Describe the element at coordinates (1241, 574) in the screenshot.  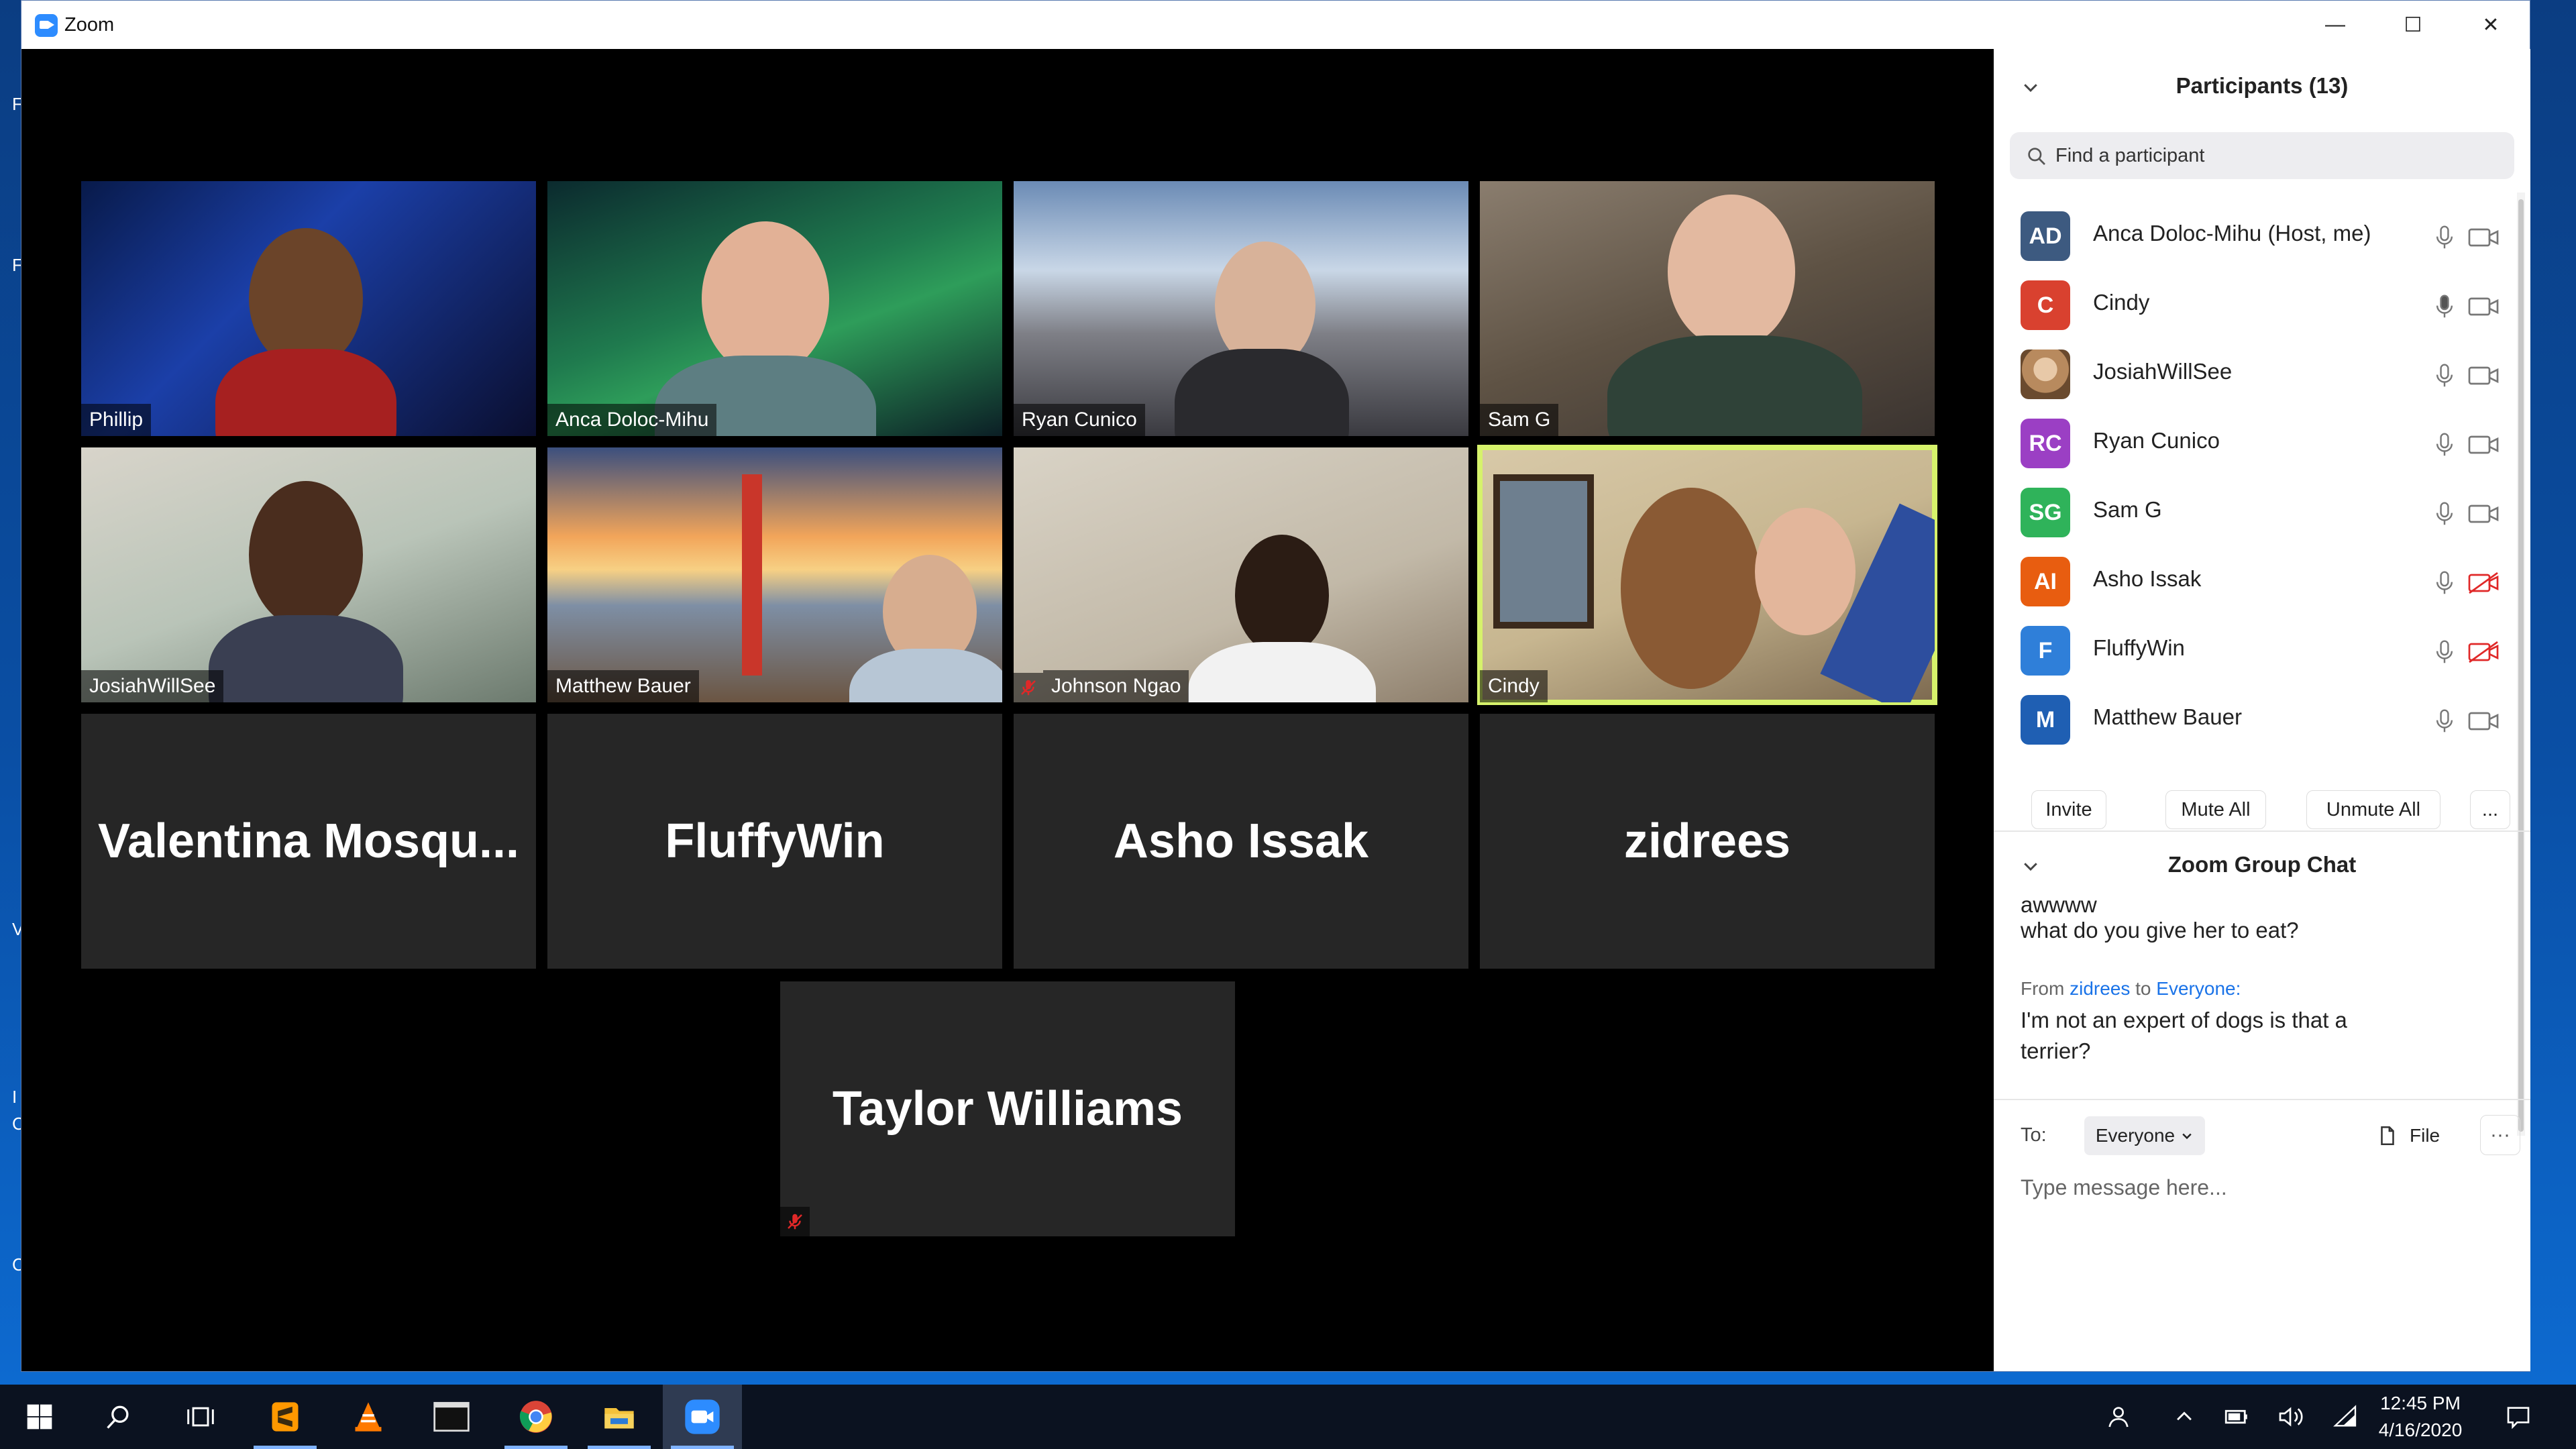
I see `video-tile: Johnson Ngao` at that location.